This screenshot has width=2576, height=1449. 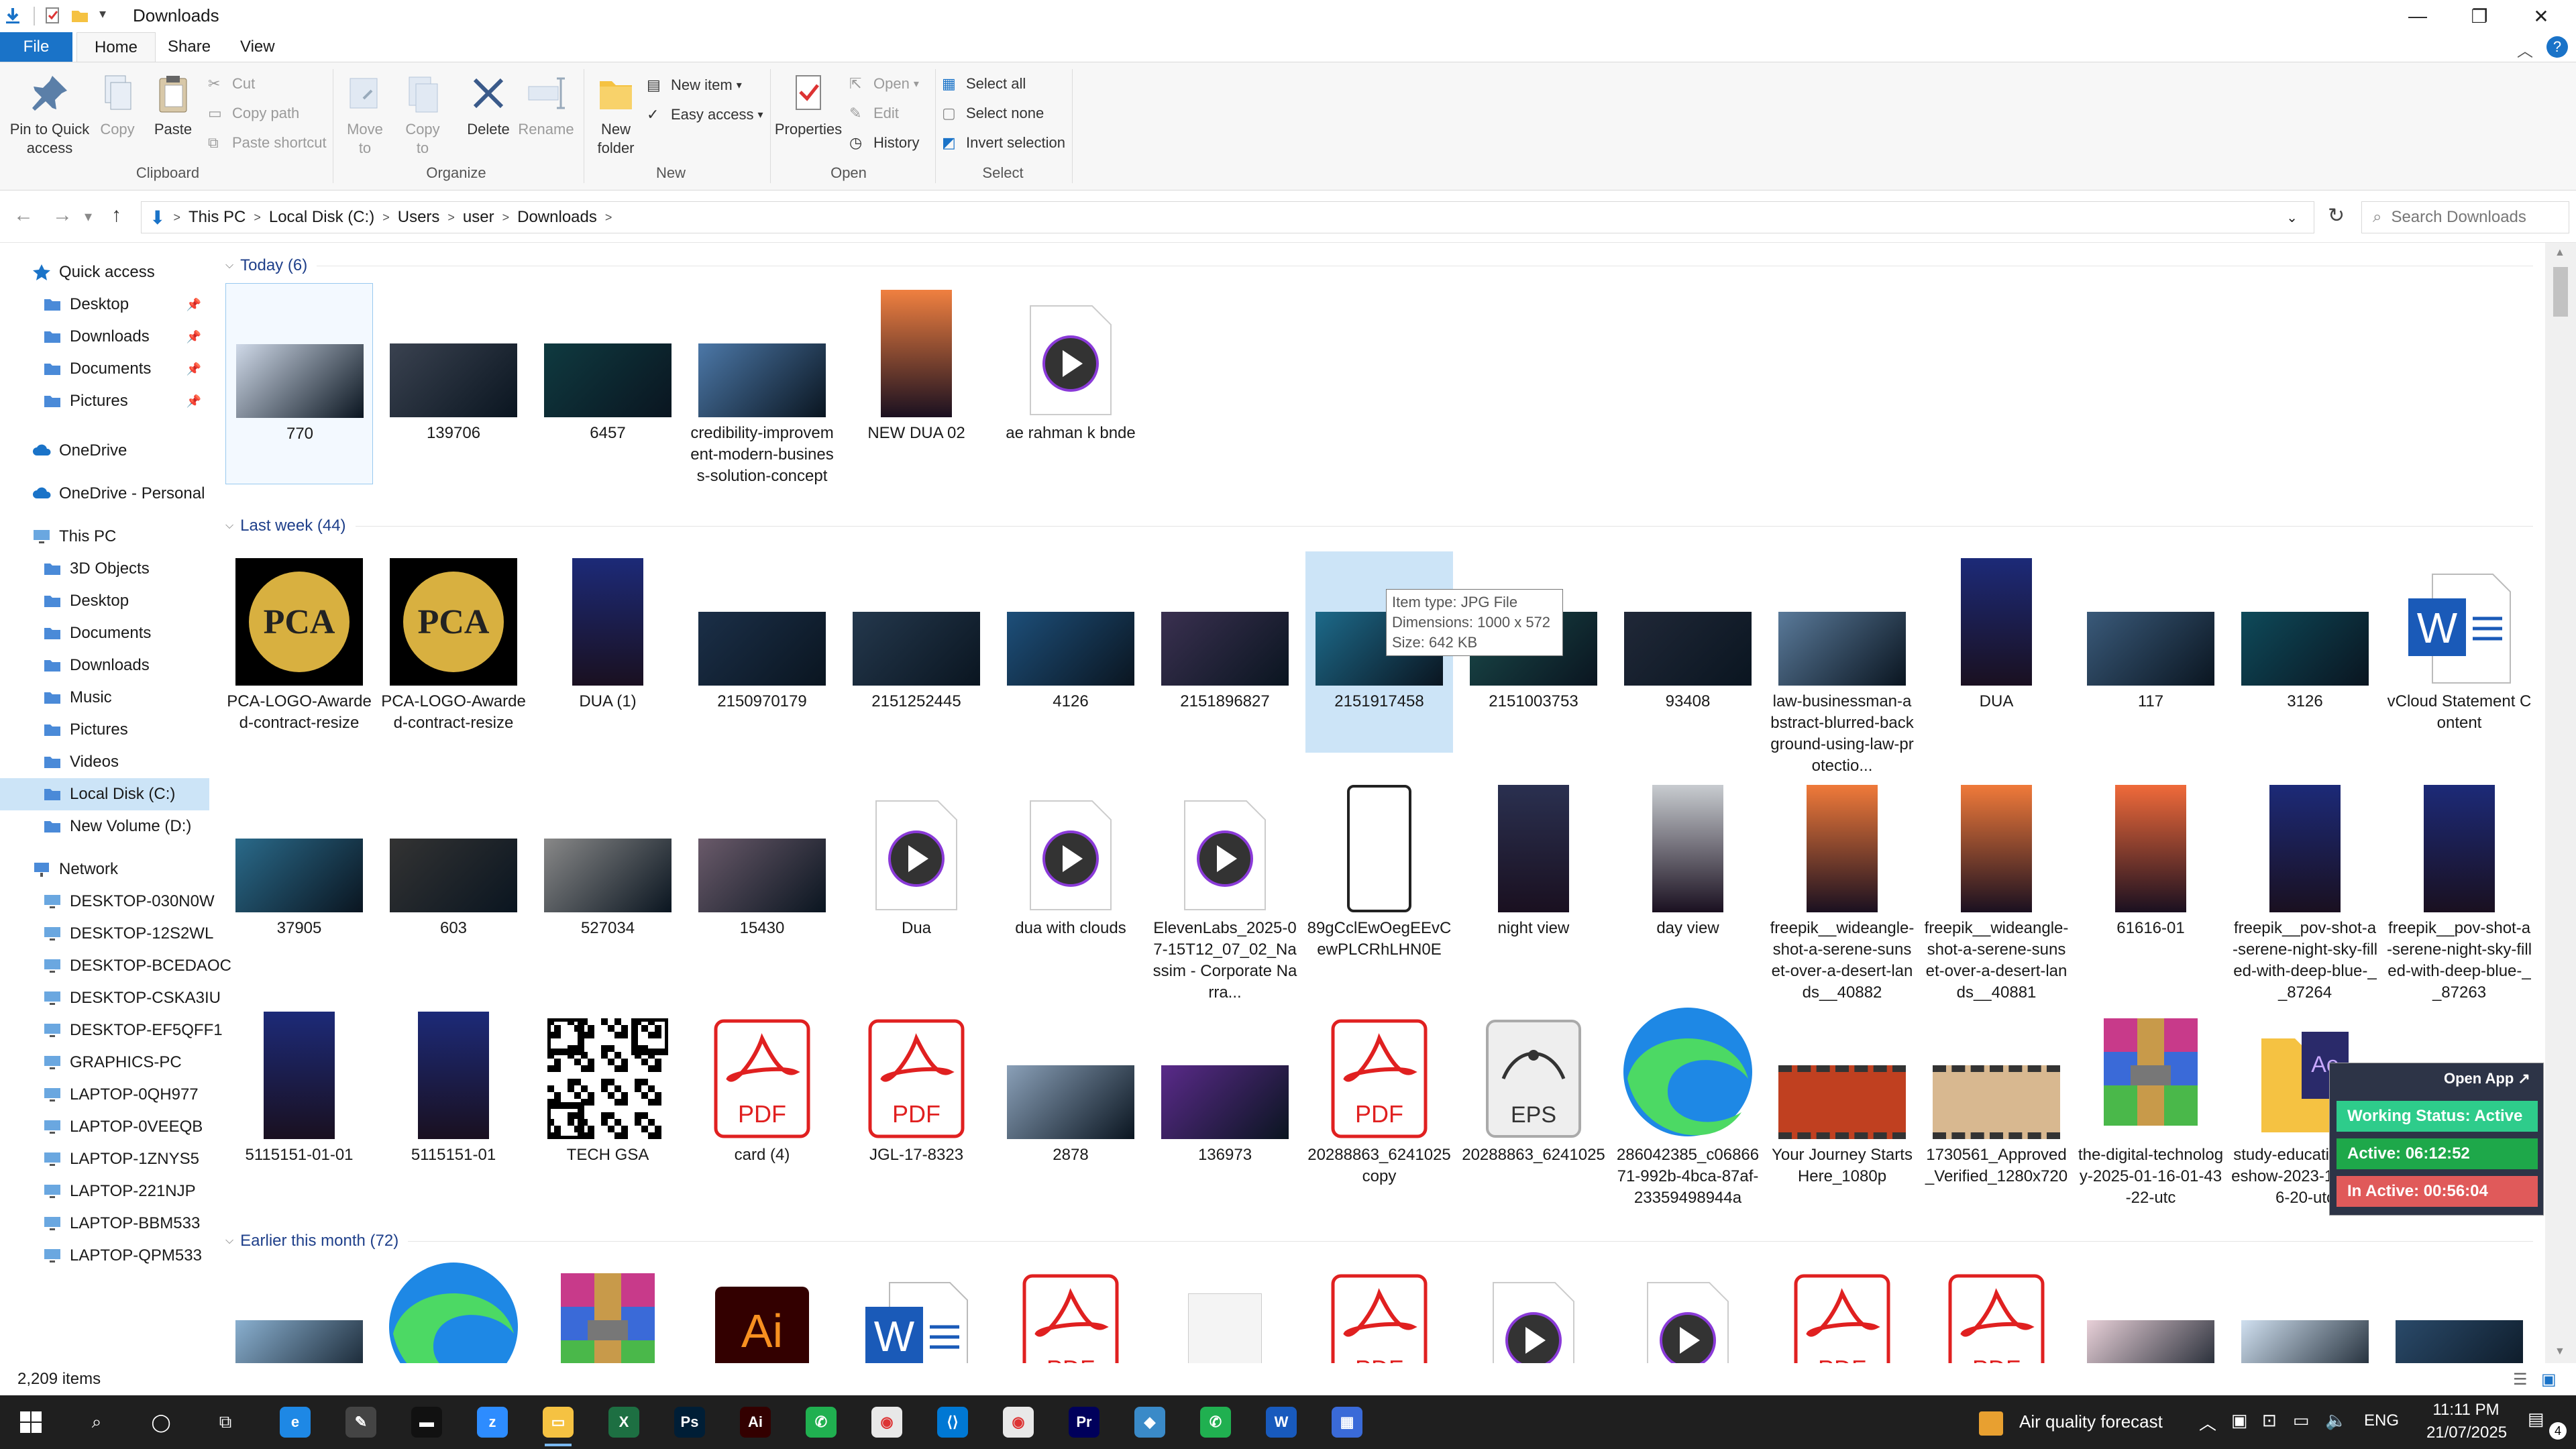 What do you see at coordinates (2520, 1379) in the screenshot?
I see `details-view-icon: ☰` at bounding box center [2520, 1379].